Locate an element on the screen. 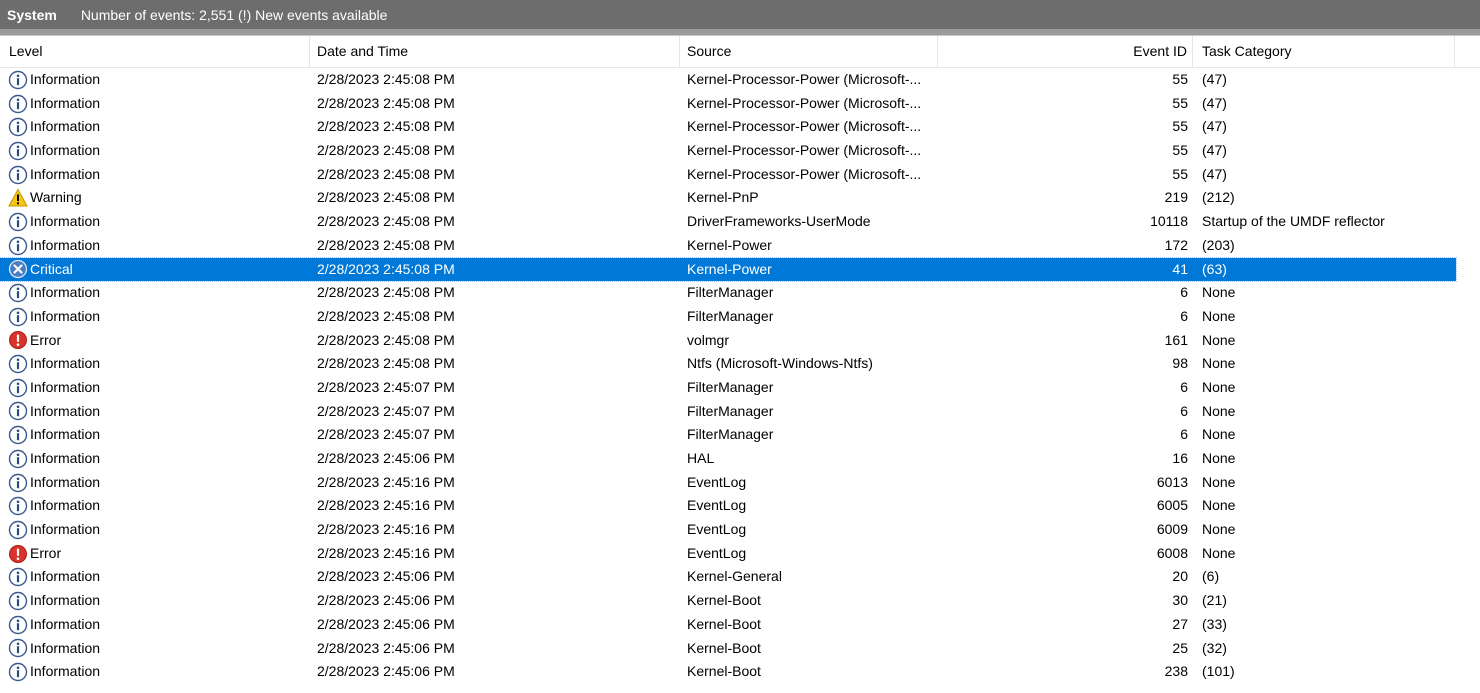  cell-level: Warning is located at coordinates (155, 198).